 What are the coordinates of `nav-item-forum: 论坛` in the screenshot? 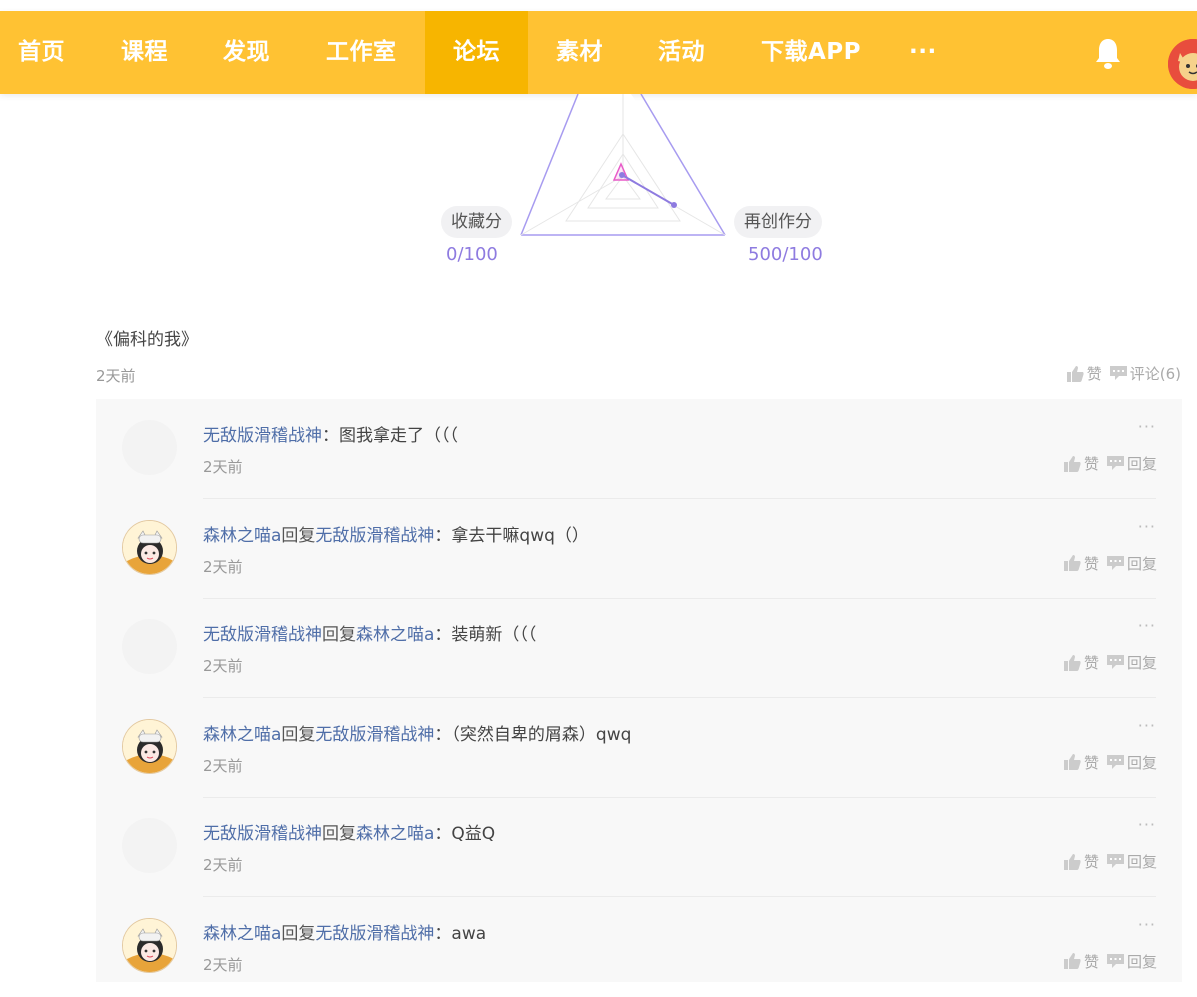 It's located at (476, 52).